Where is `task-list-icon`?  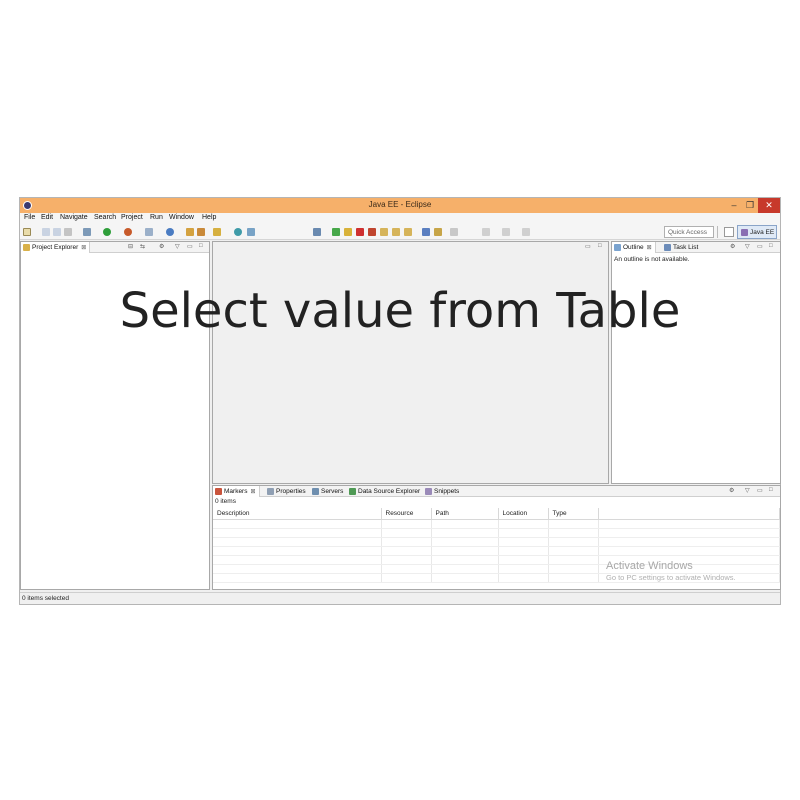 task-list-icon is located at coordinates (667, 247).